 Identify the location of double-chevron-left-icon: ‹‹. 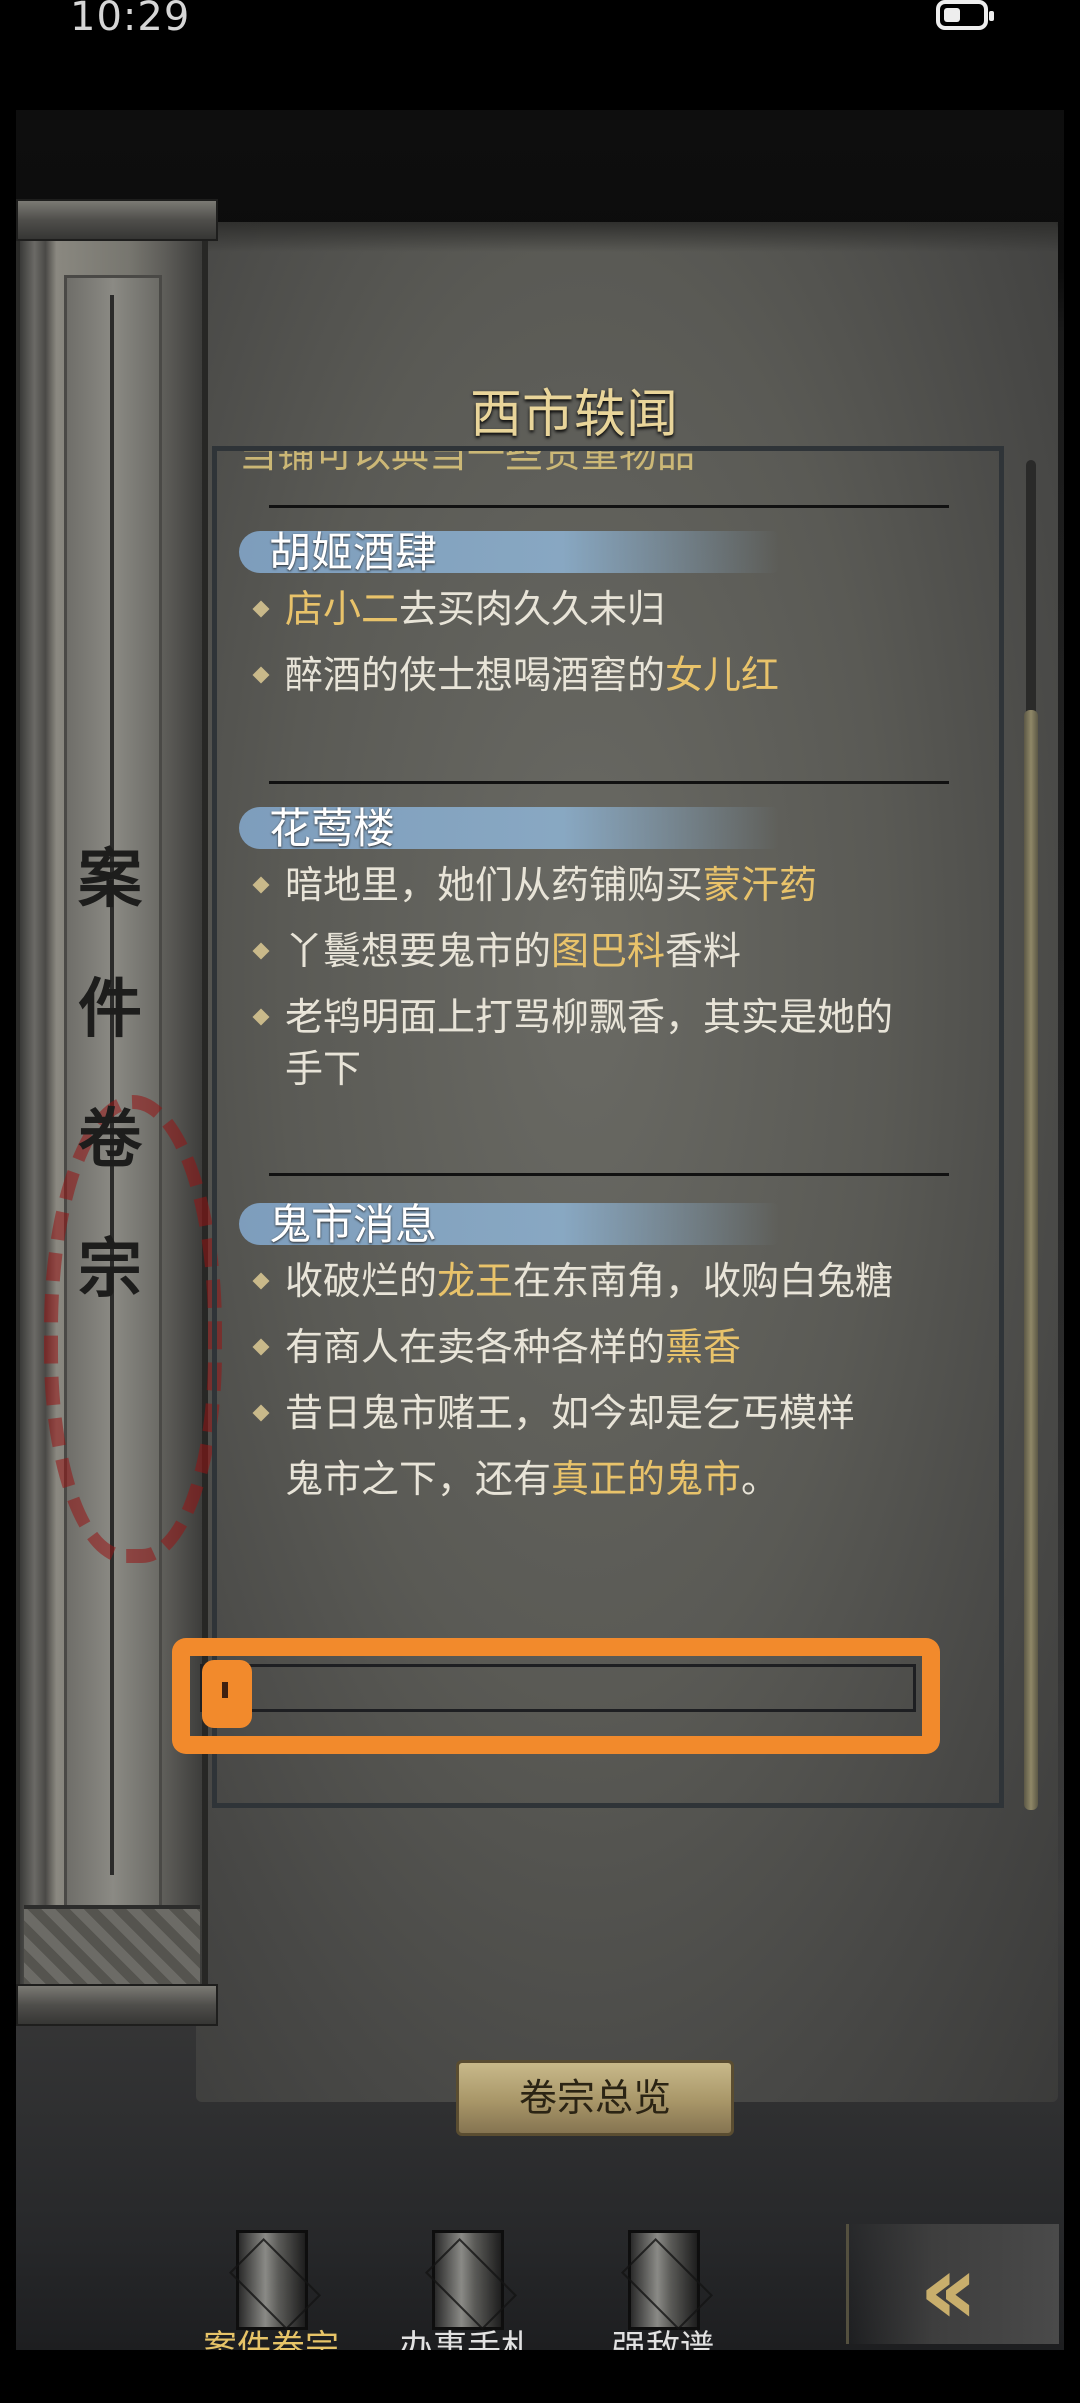
(948, 2290).